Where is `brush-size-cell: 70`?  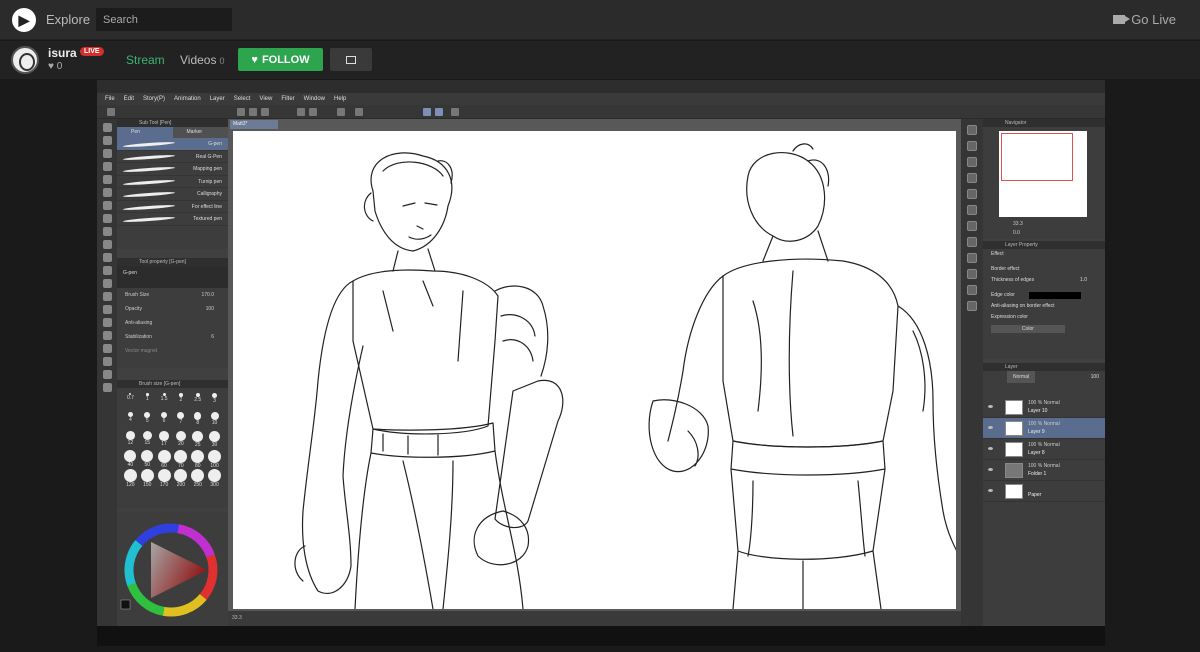 brush-size-cell: 70 is located at coordinates (180, 459).